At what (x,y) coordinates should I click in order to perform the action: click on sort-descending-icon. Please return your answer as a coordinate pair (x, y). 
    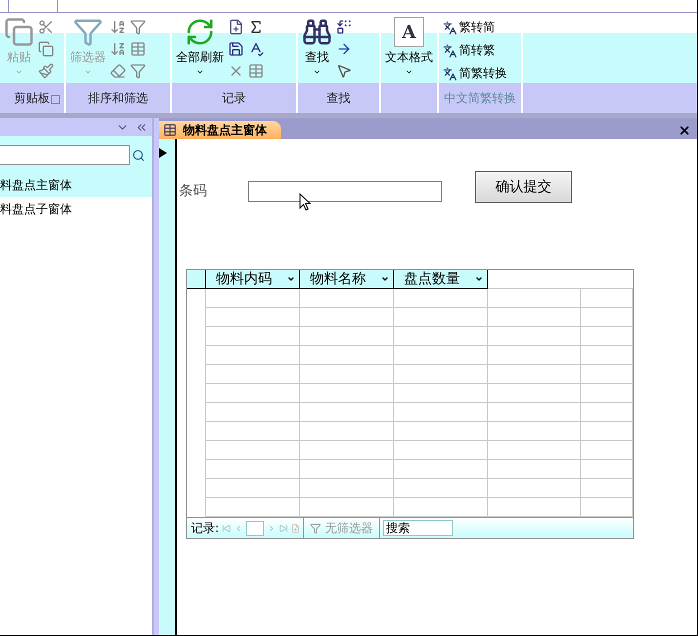
    Looking at the image, I should click on (118, 49).